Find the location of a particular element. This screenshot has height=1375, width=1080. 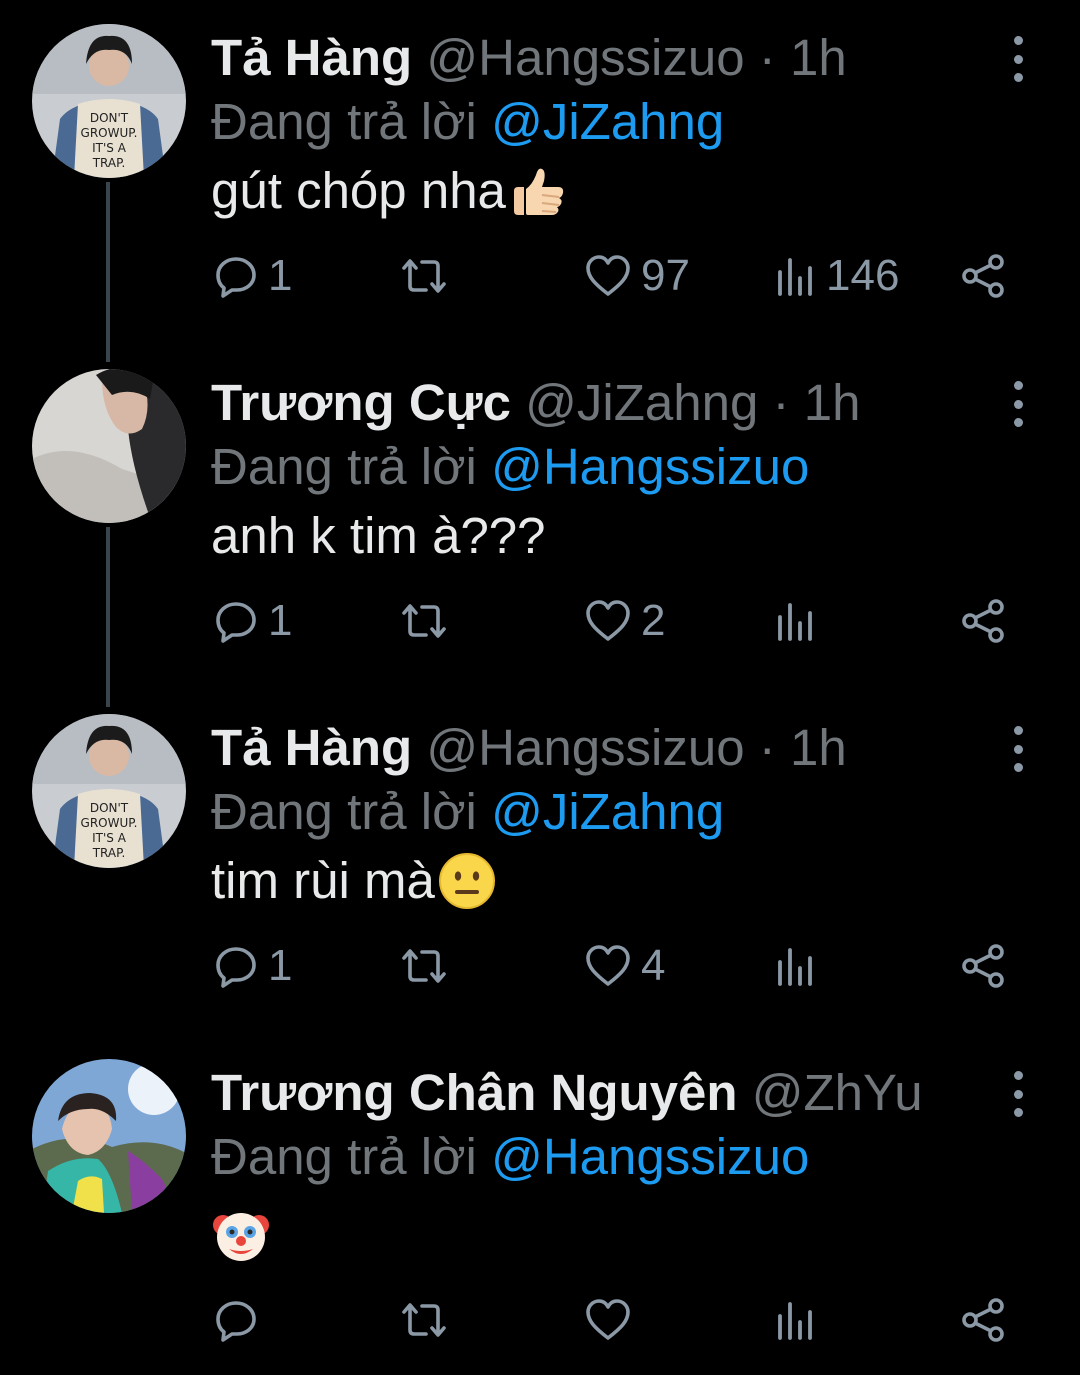

tweet-actions is located at coordinates (540, 1320).